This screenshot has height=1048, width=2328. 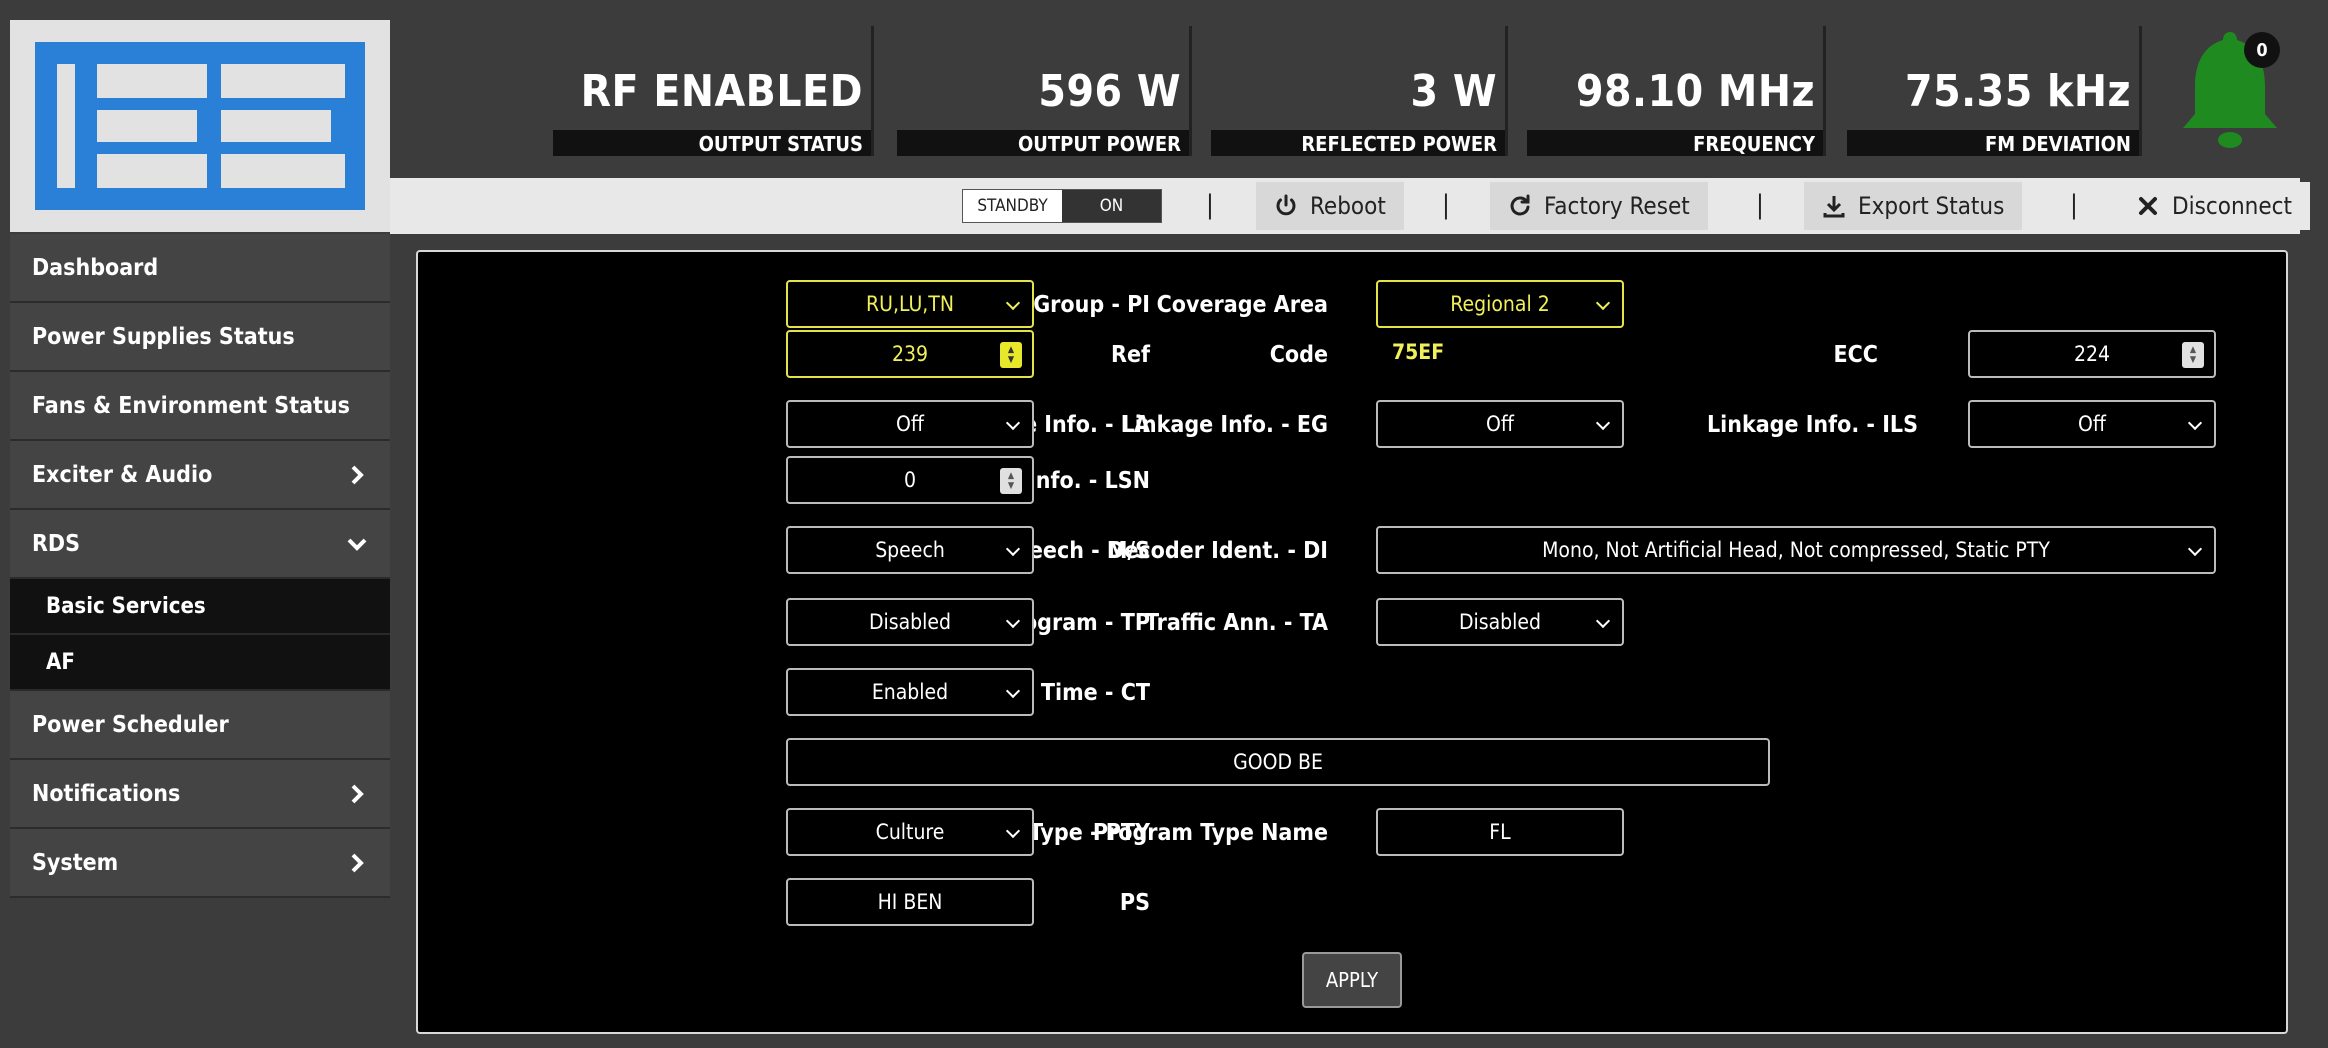 I want to click on linkage-eg-label: Linkage Info. - EG, so click(x=1224, y=425).